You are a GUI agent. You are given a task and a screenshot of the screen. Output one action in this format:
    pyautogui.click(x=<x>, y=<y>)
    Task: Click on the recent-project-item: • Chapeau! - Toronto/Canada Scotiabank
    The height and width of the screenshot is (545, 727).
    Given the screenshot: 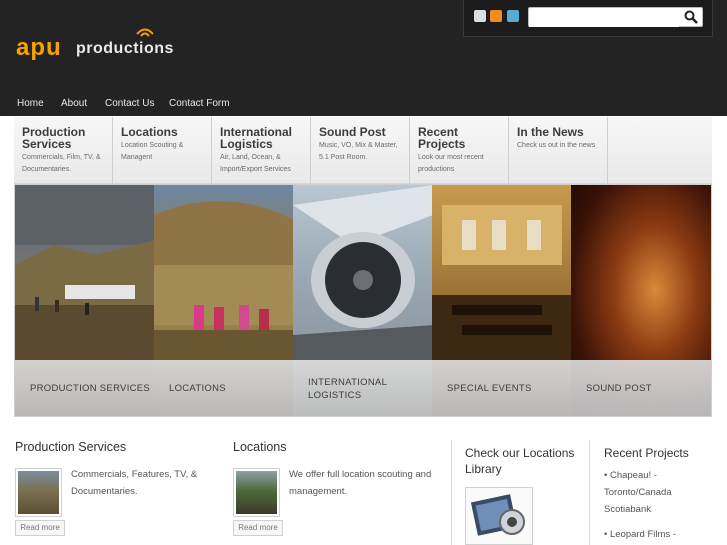 What is the action you would take?
    pyautogui.click(x=638, y=492)
    